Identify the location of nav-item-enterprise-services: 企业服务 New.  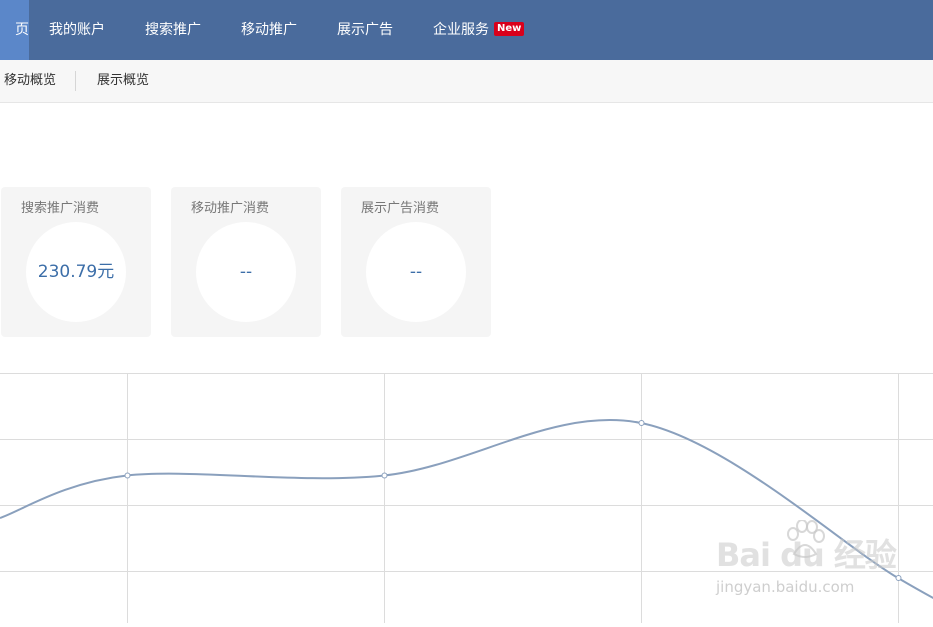
(479, 30).